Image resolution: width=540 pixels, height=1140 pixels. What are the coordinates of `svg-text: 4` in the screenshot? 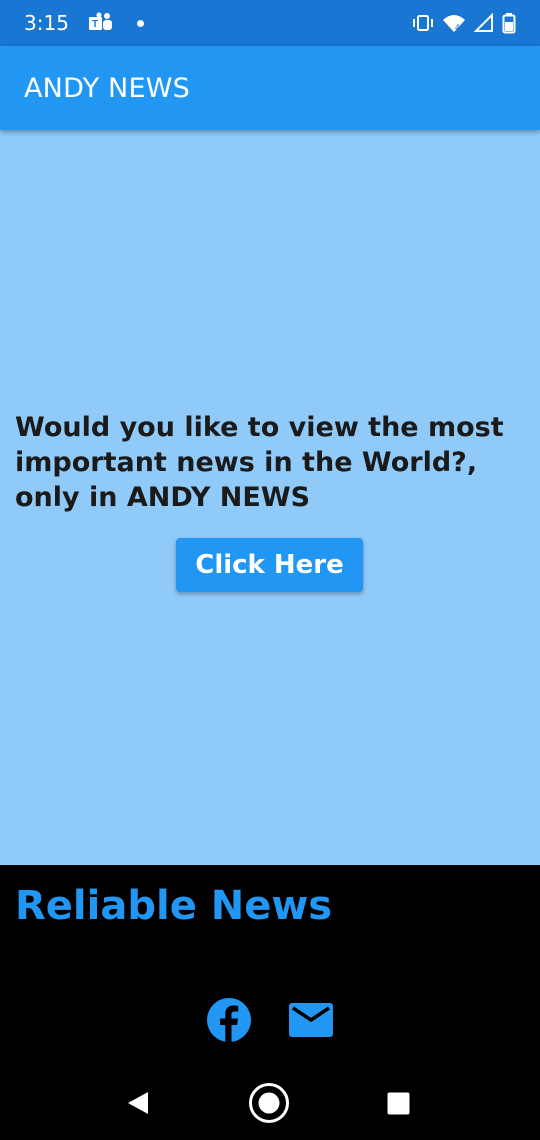 It's located at (457, 27).